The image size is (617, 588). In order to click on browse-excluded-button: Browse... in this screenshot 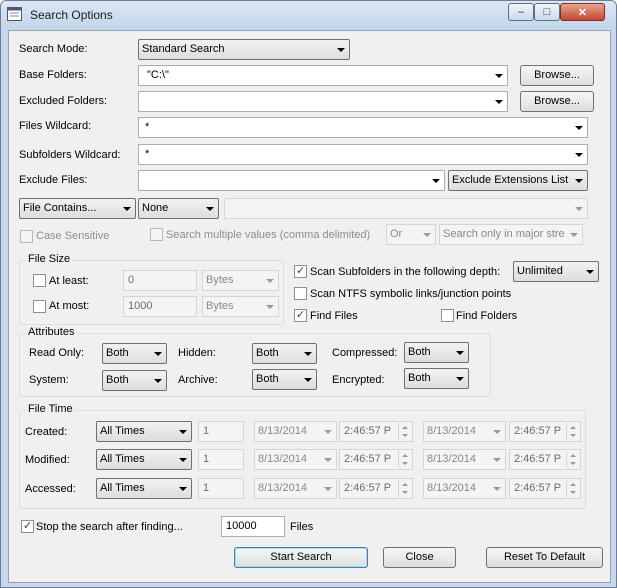, I will do `click(557, 101)`.